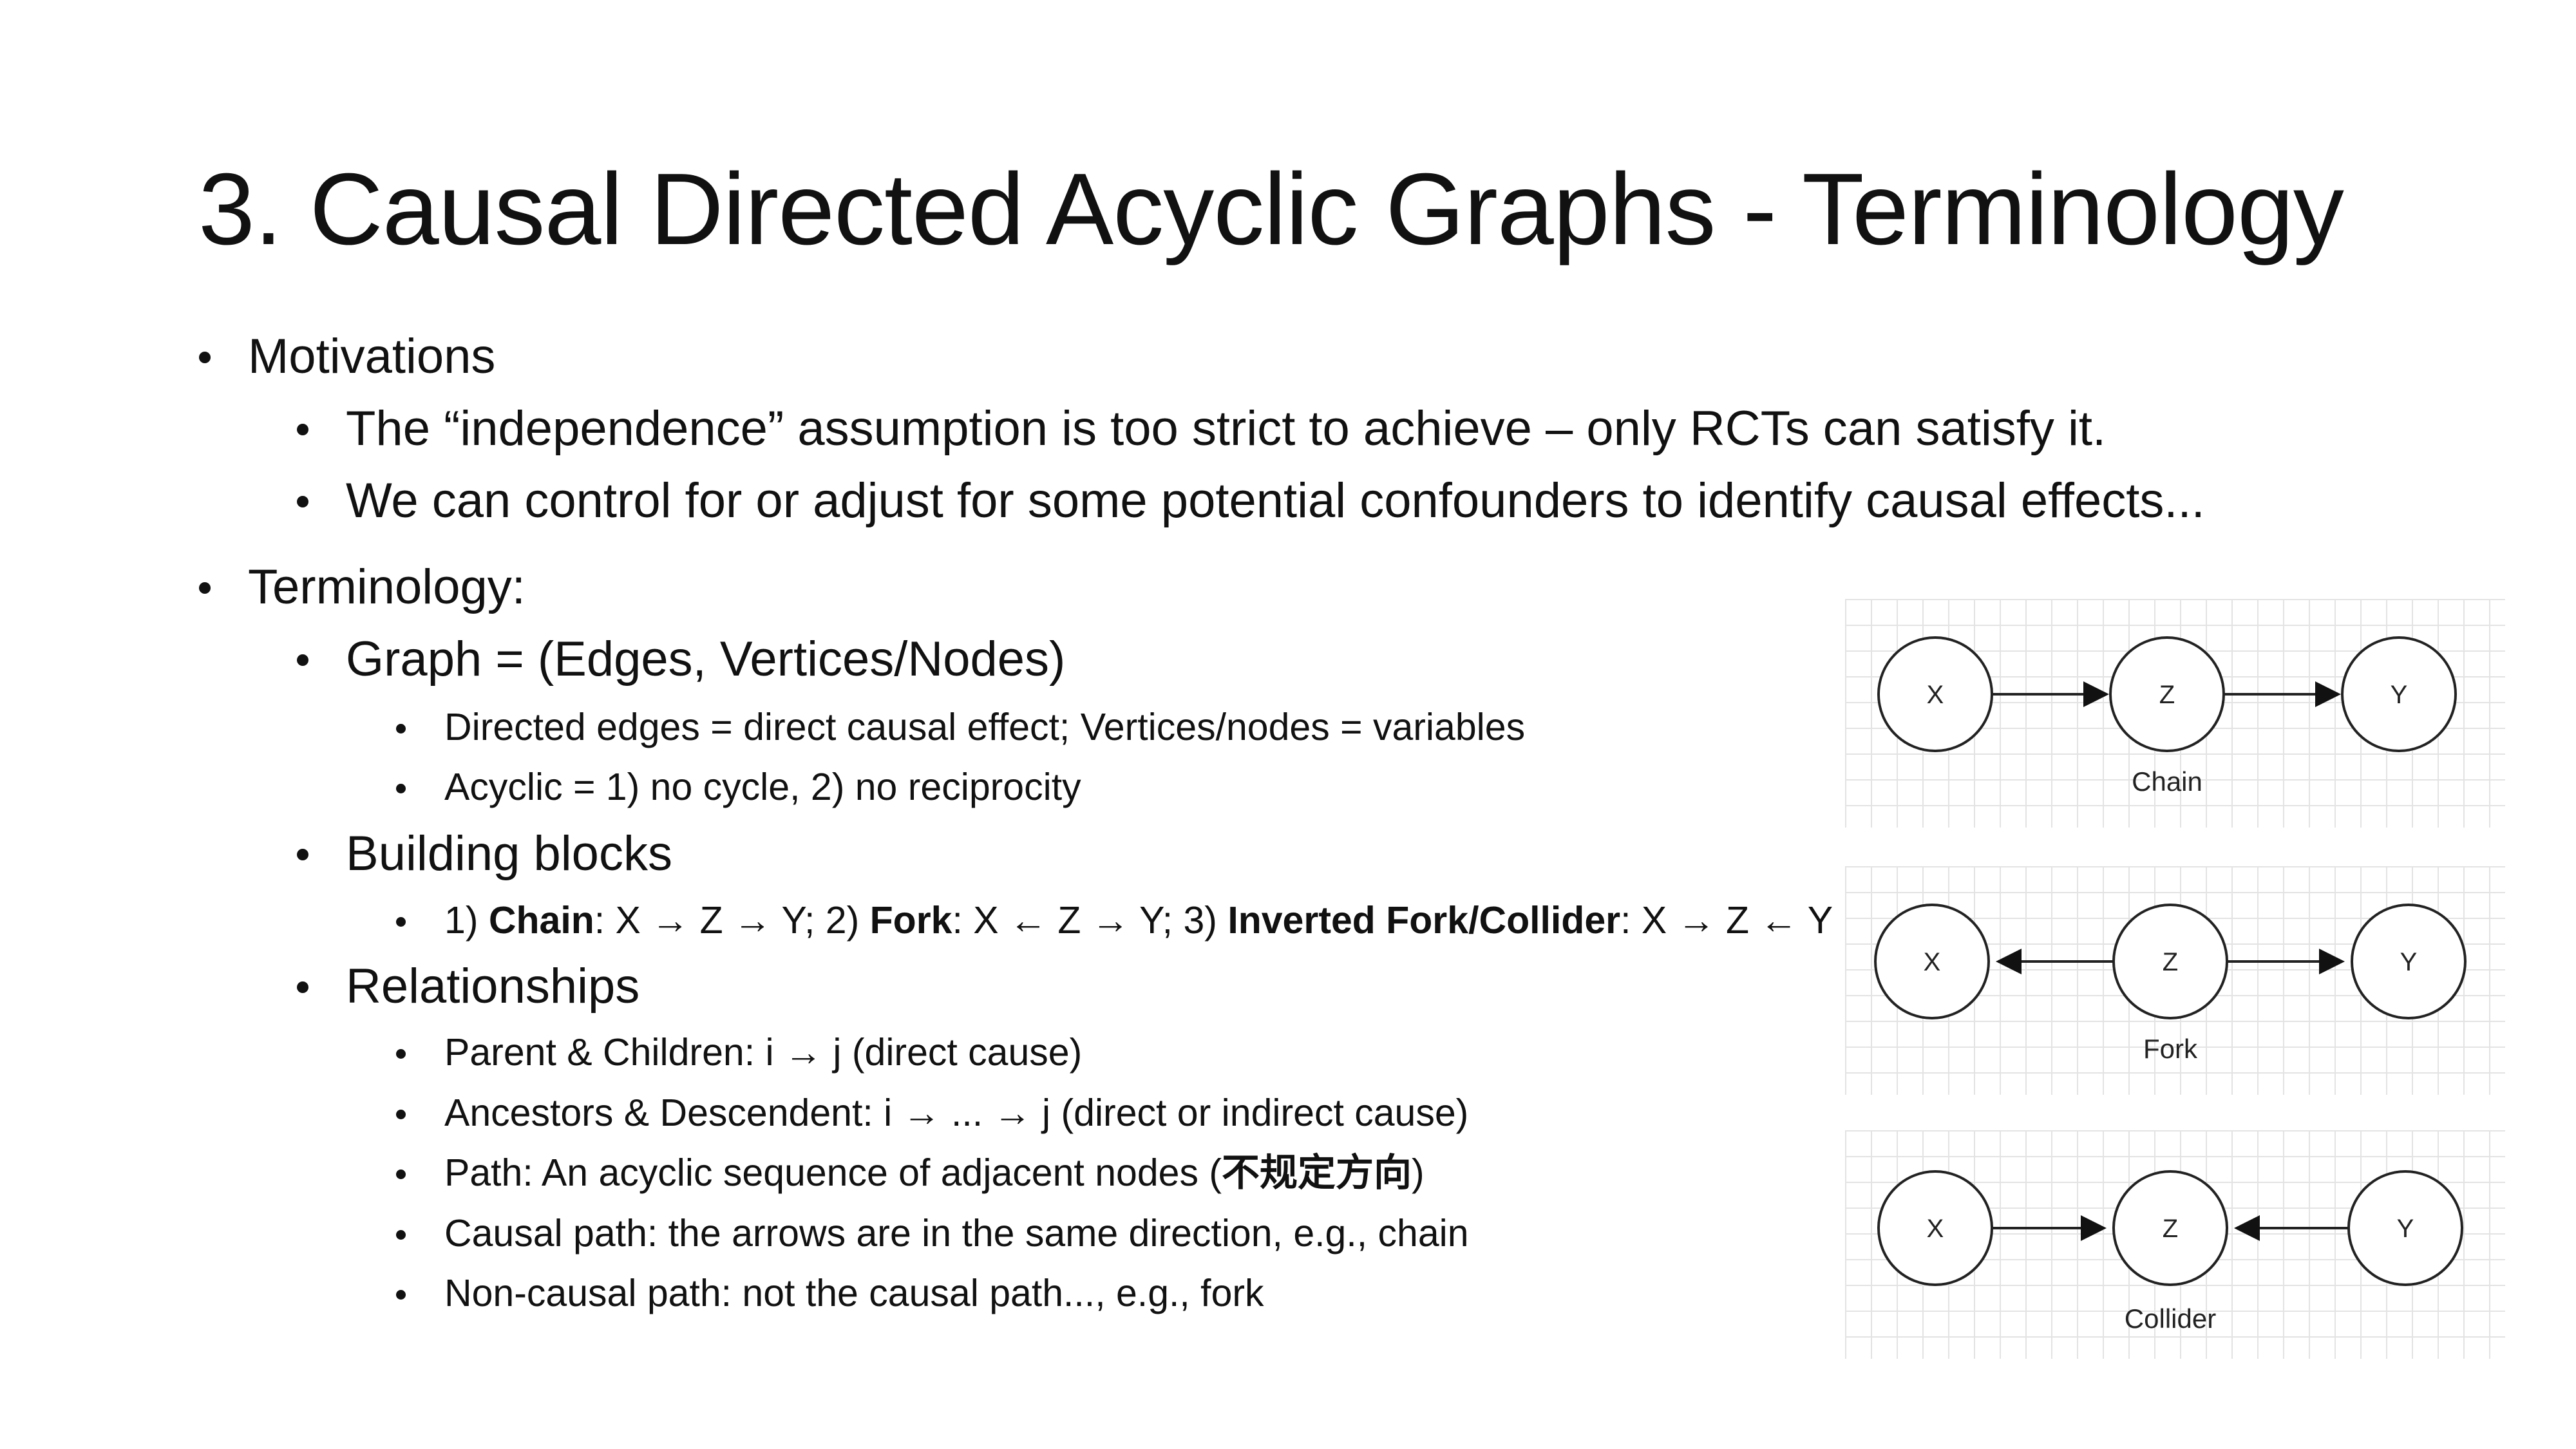 This screenshot has width=2576, height=1449. I want to click on bullet-motivations: Motivations, so click(348, 356).